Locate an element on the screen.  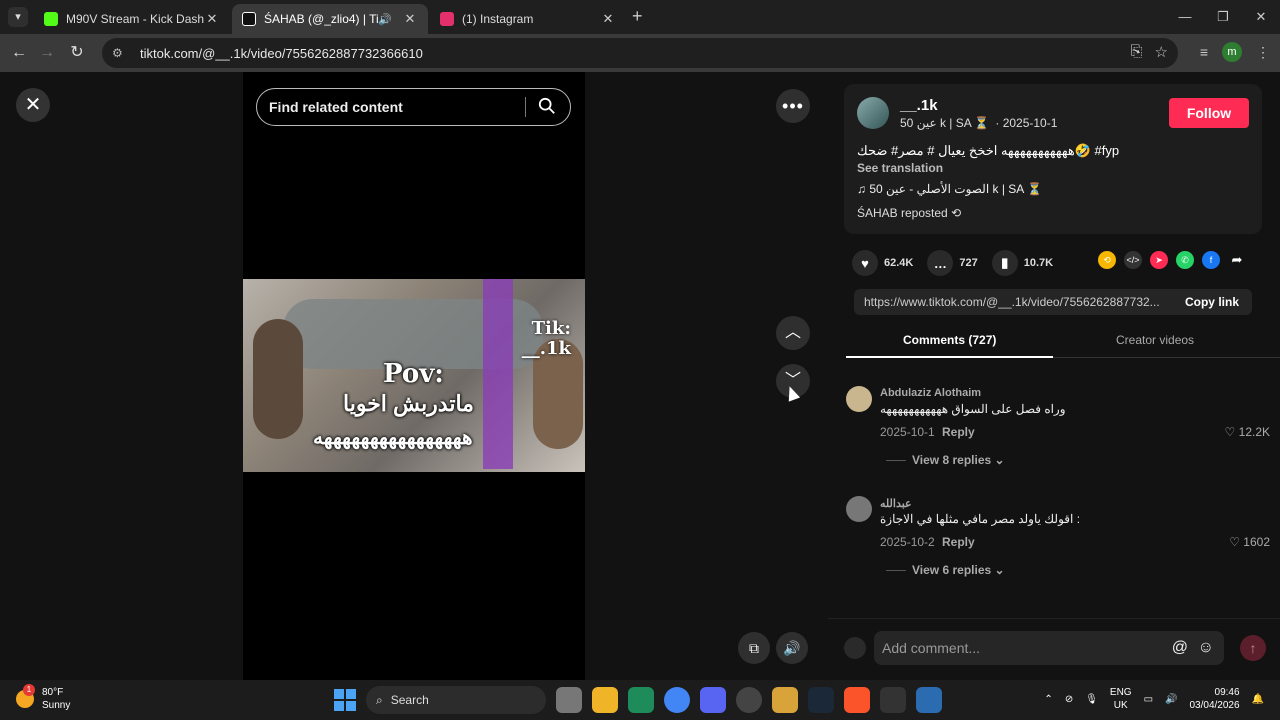
chrome-icon is located at coordinates (677, 700).